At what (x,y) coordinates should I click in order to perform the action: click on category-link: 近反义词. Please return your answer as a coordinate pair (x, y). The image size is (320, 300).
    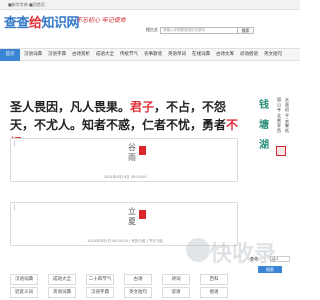
    Looking at the image, I should click on (24, 292).